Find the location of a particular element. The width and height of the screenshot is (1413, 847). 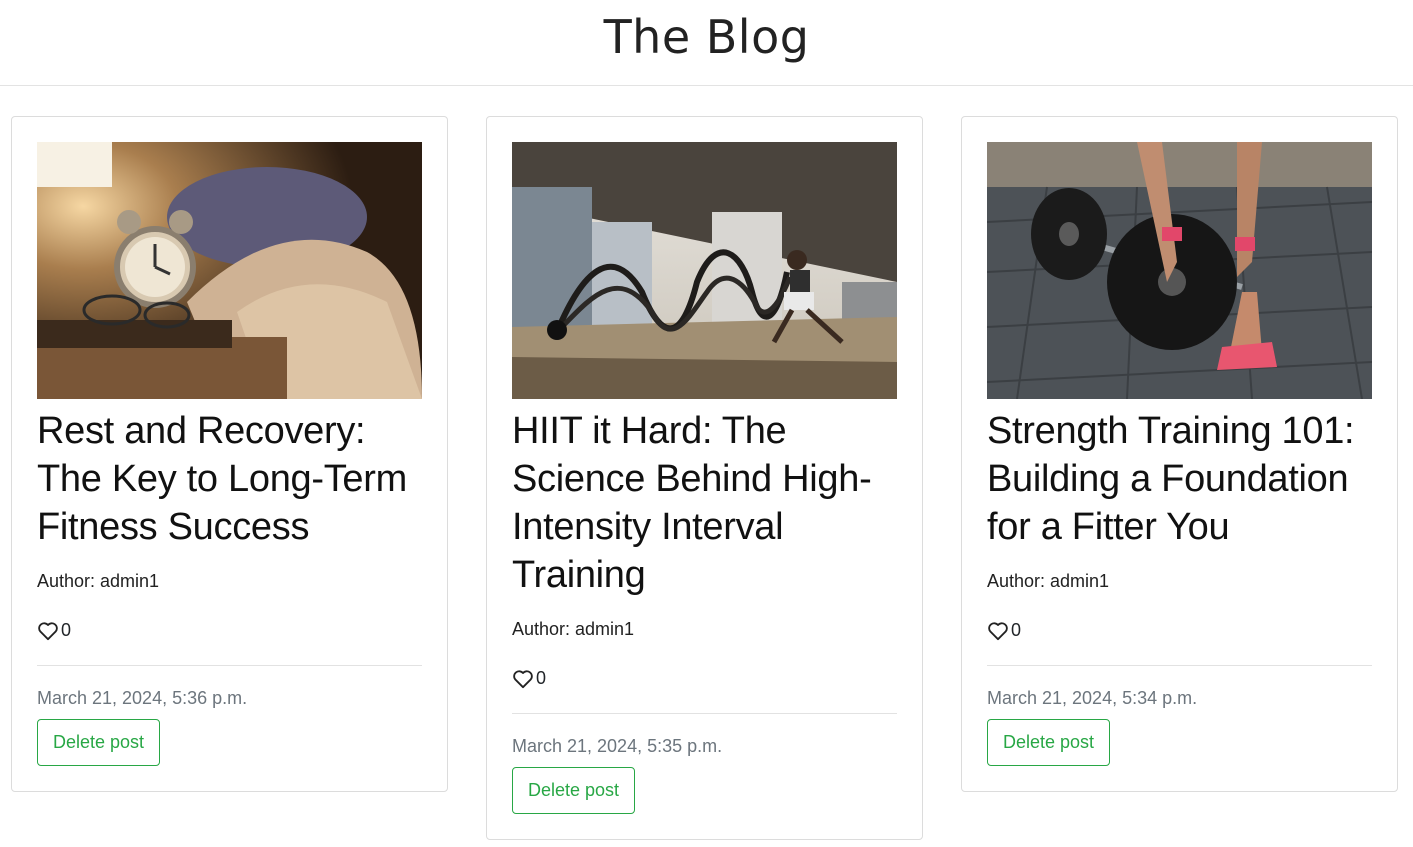

battle-ropes-image is located at coordinates (704, 270).